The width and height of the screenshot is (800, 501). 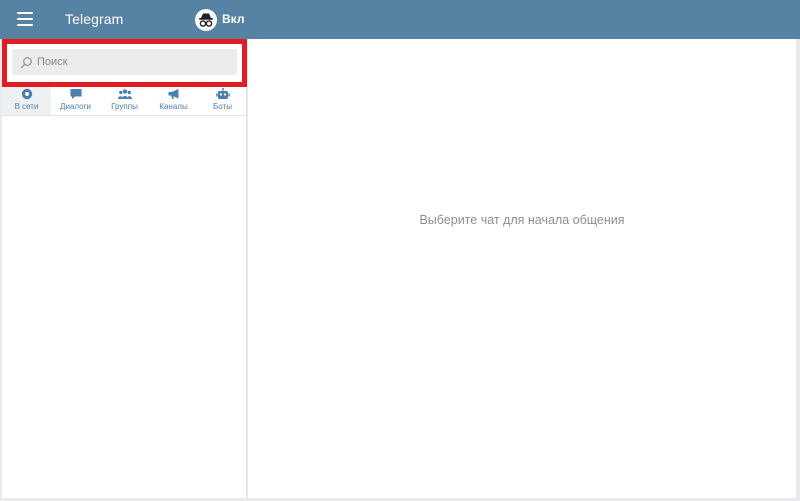 I want to click on tab-online: В сети, so click(x=26, y=101).